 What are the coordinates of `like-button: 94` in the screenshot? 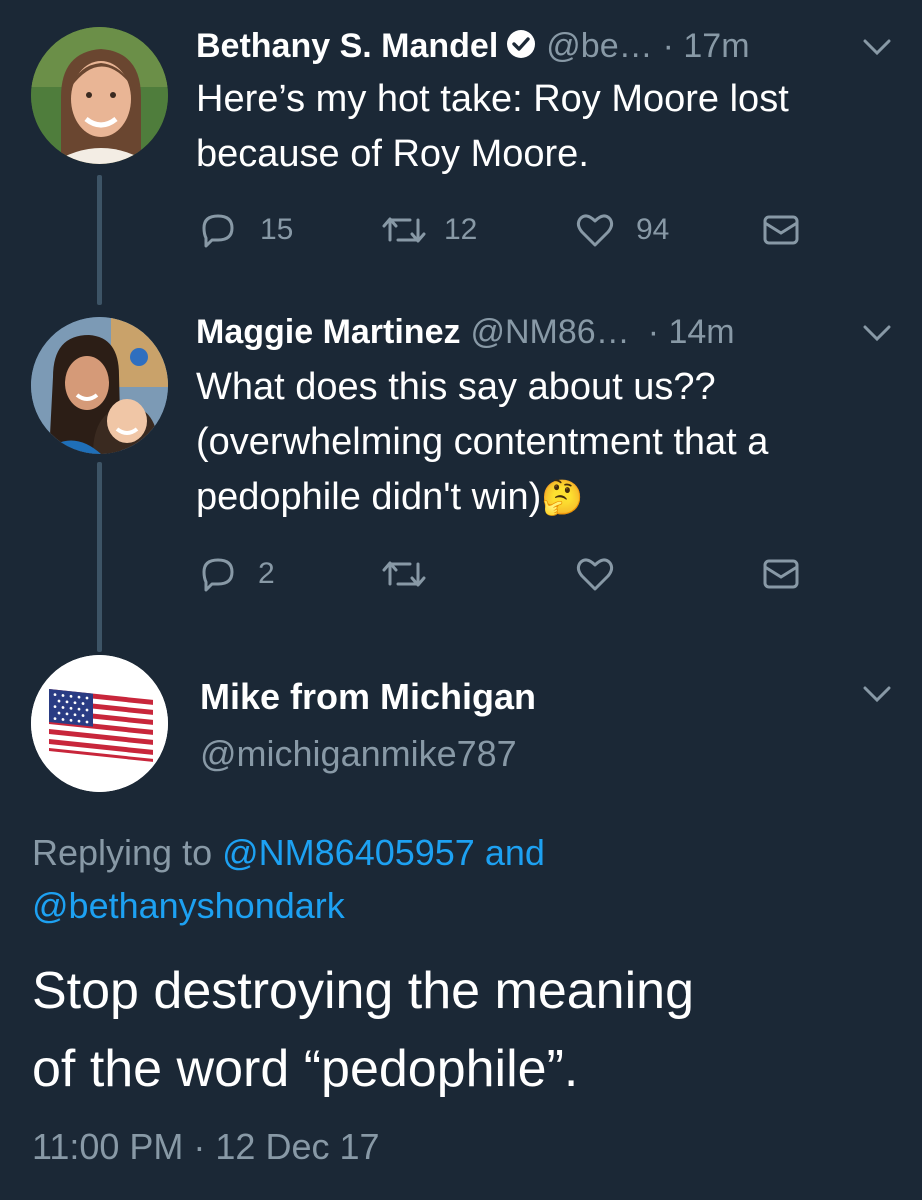 It's located at (621, 230).